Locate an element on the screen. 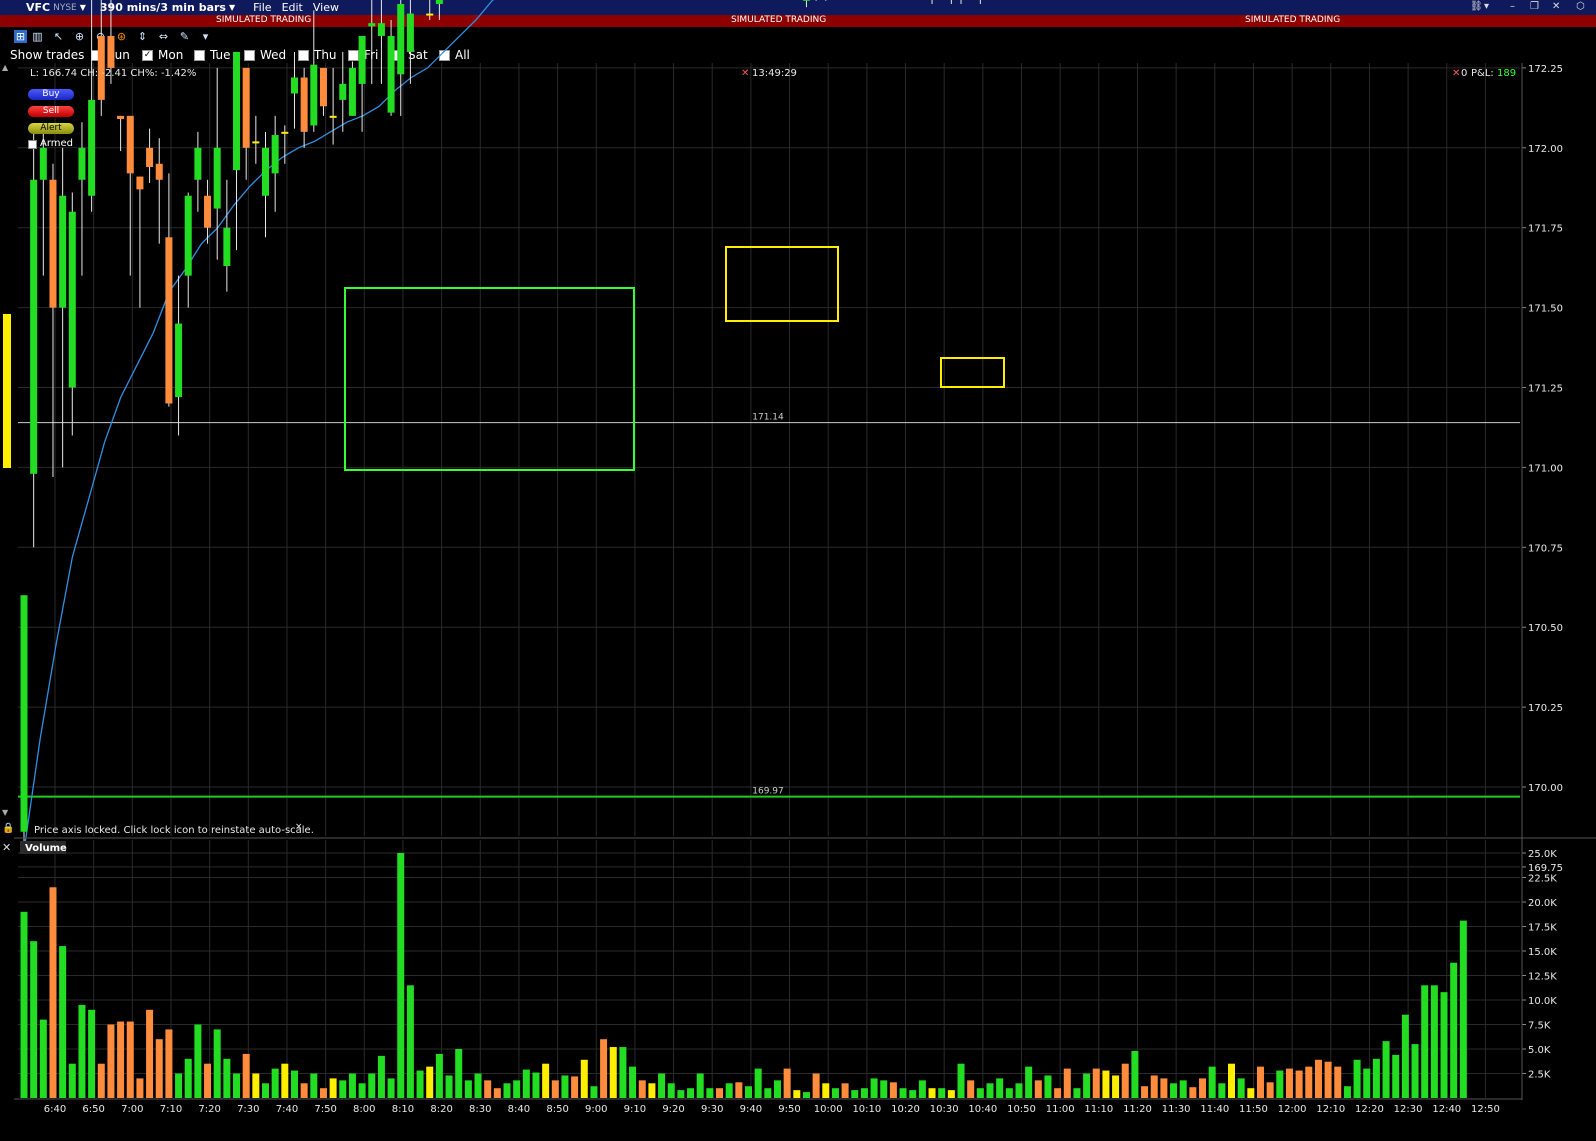 This screenshot has width=1596, height=1141. time-tick-label: 11:00 is located at coordinates (1060, 1109).